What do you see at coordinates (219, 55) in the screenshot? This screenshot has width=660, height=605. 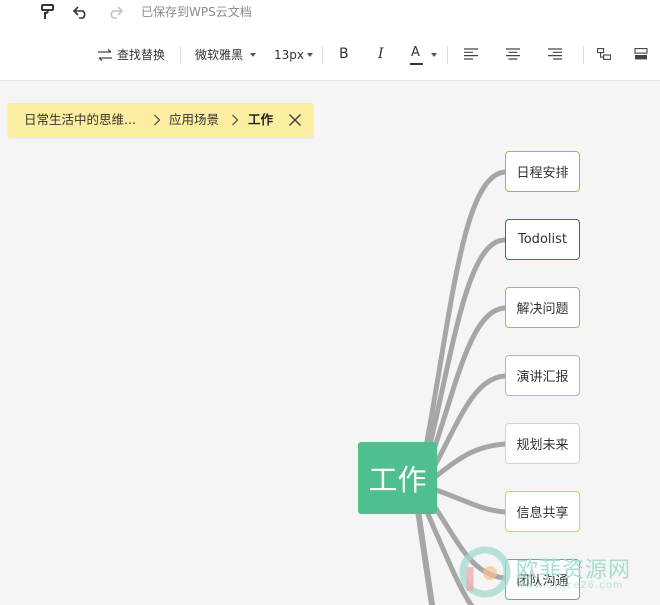 I see `font-family-select: 微软雅黑` at bounding box center [219, 55].